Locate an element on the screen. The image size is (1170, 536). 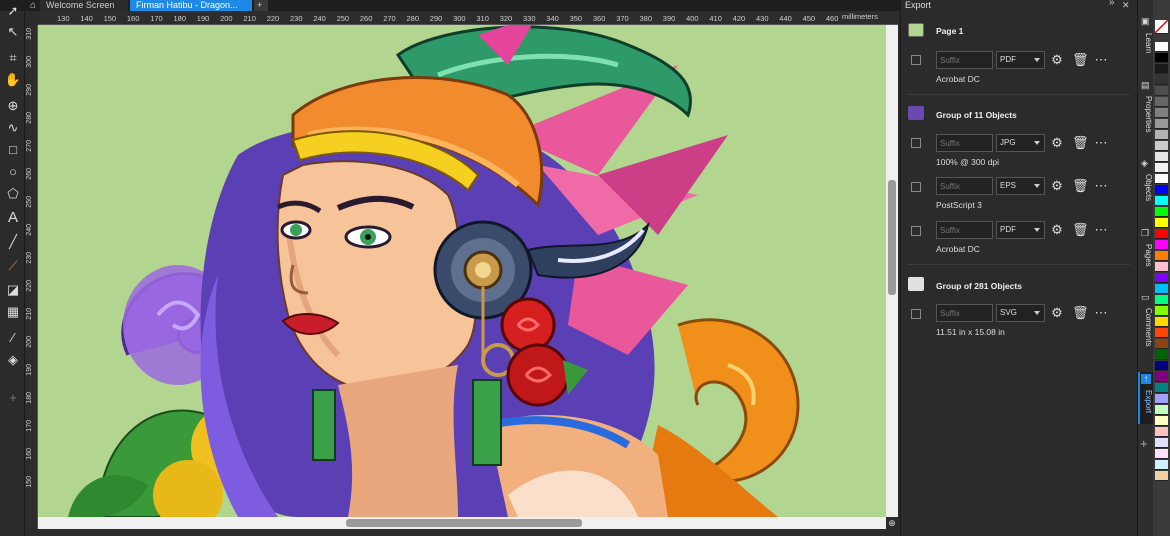
drop-shadow-tool-icon: ◪ is located at coordinates (13, 290).